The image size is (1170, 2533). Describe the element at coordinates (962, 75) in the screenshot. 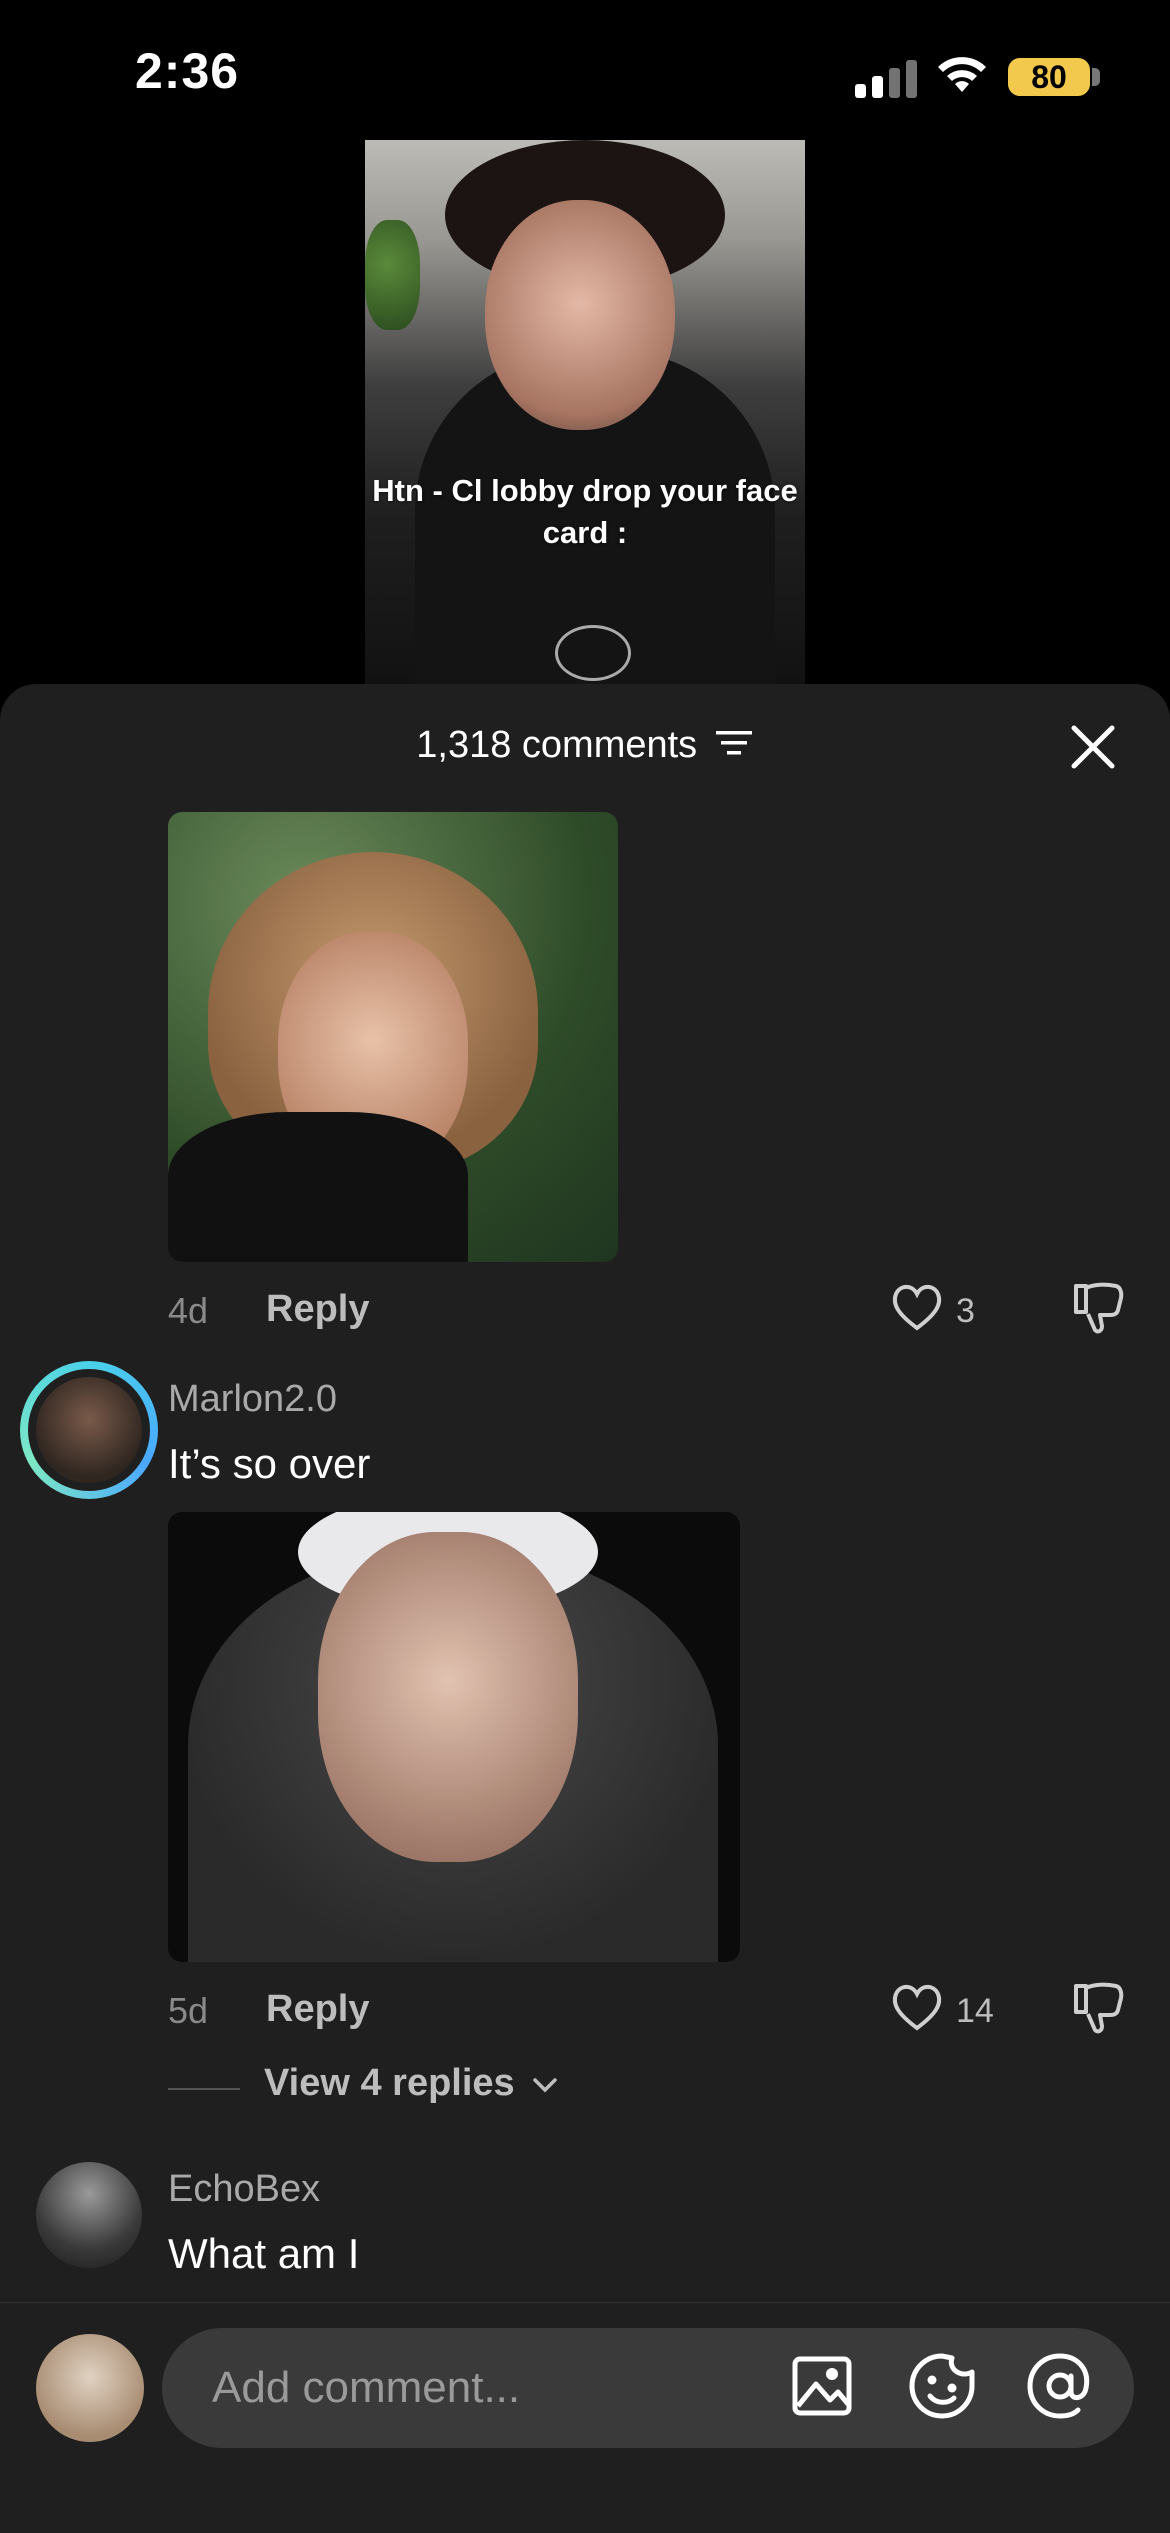

I see `wifi-icon` at that location.